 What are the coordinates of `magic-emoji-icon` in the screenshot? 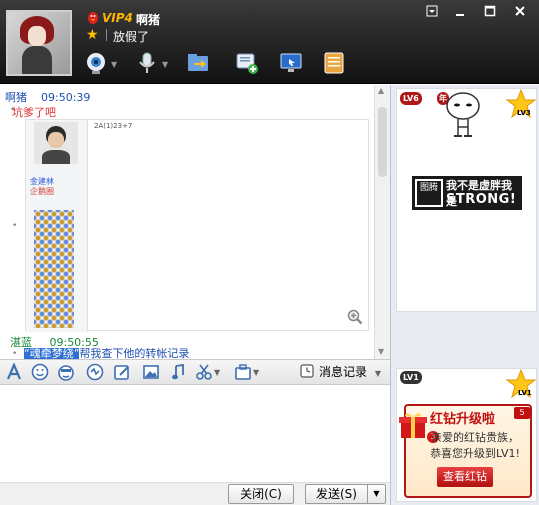 It's located at (66, 372).